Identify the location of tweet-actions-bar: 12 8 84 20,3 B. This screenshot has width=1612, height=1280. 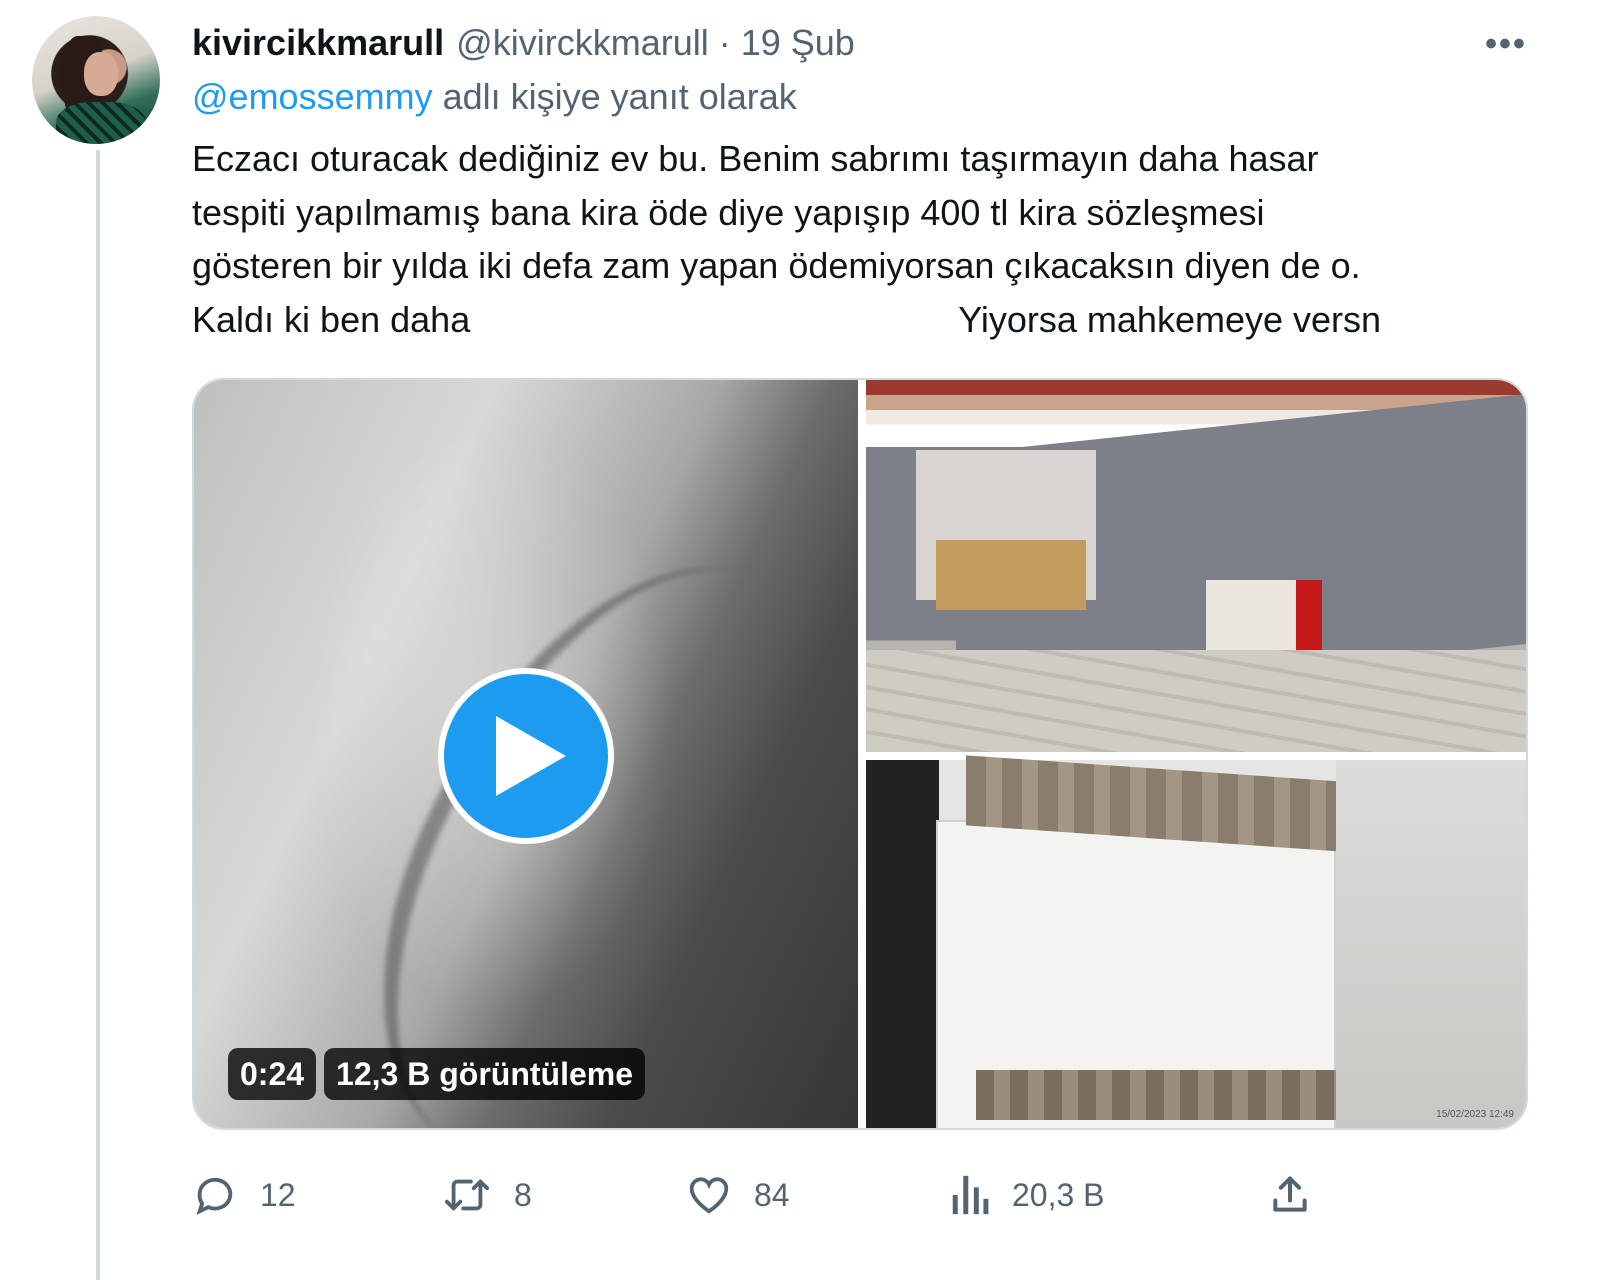
(757, 1195).